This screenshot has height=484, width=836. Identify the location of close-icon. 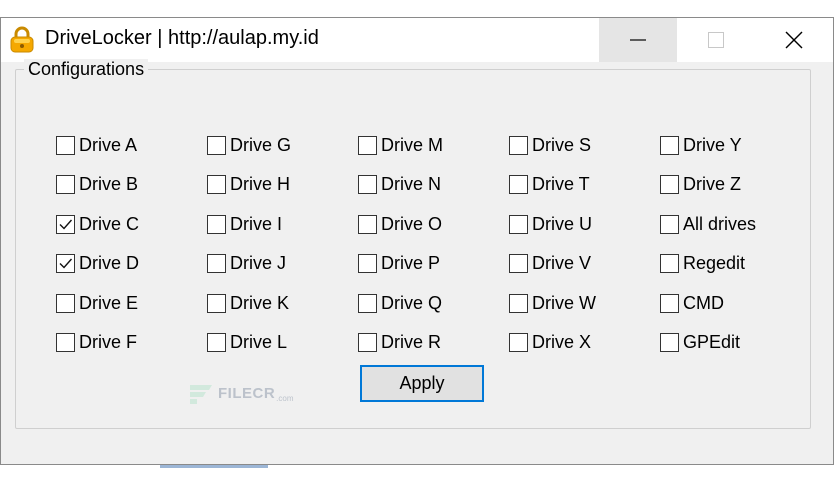
(794, 40).